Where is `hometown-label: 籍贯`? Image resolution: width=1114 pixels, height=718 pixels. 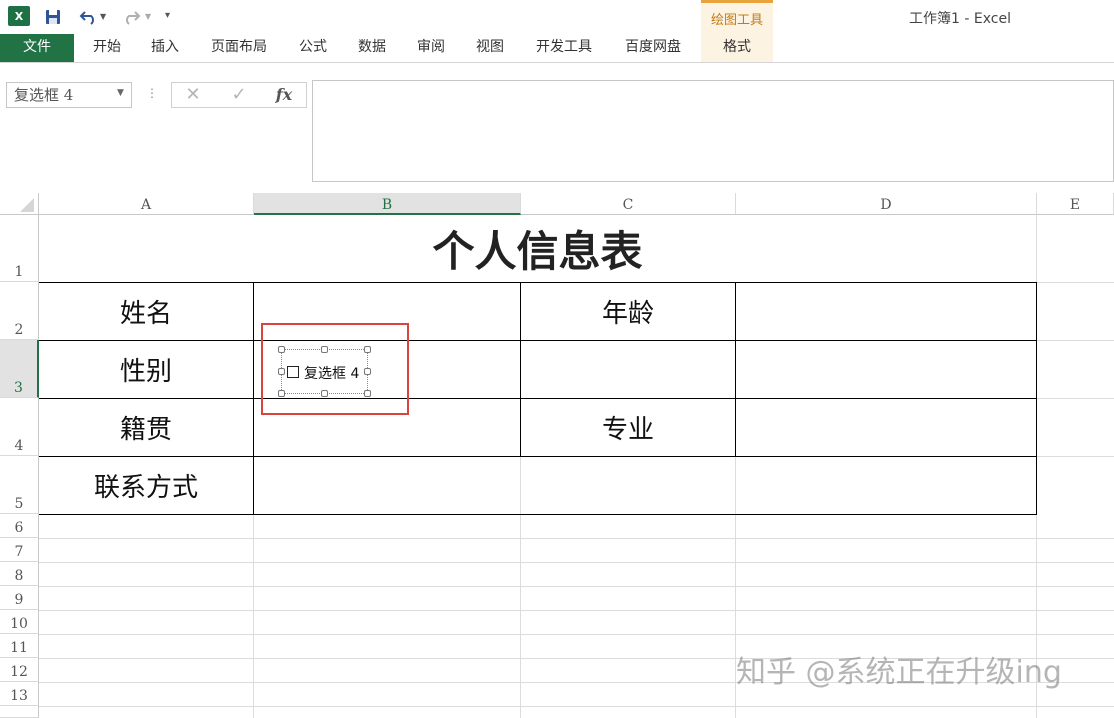
hometown-label: 籍贯 is located at coordinates (145, 430).